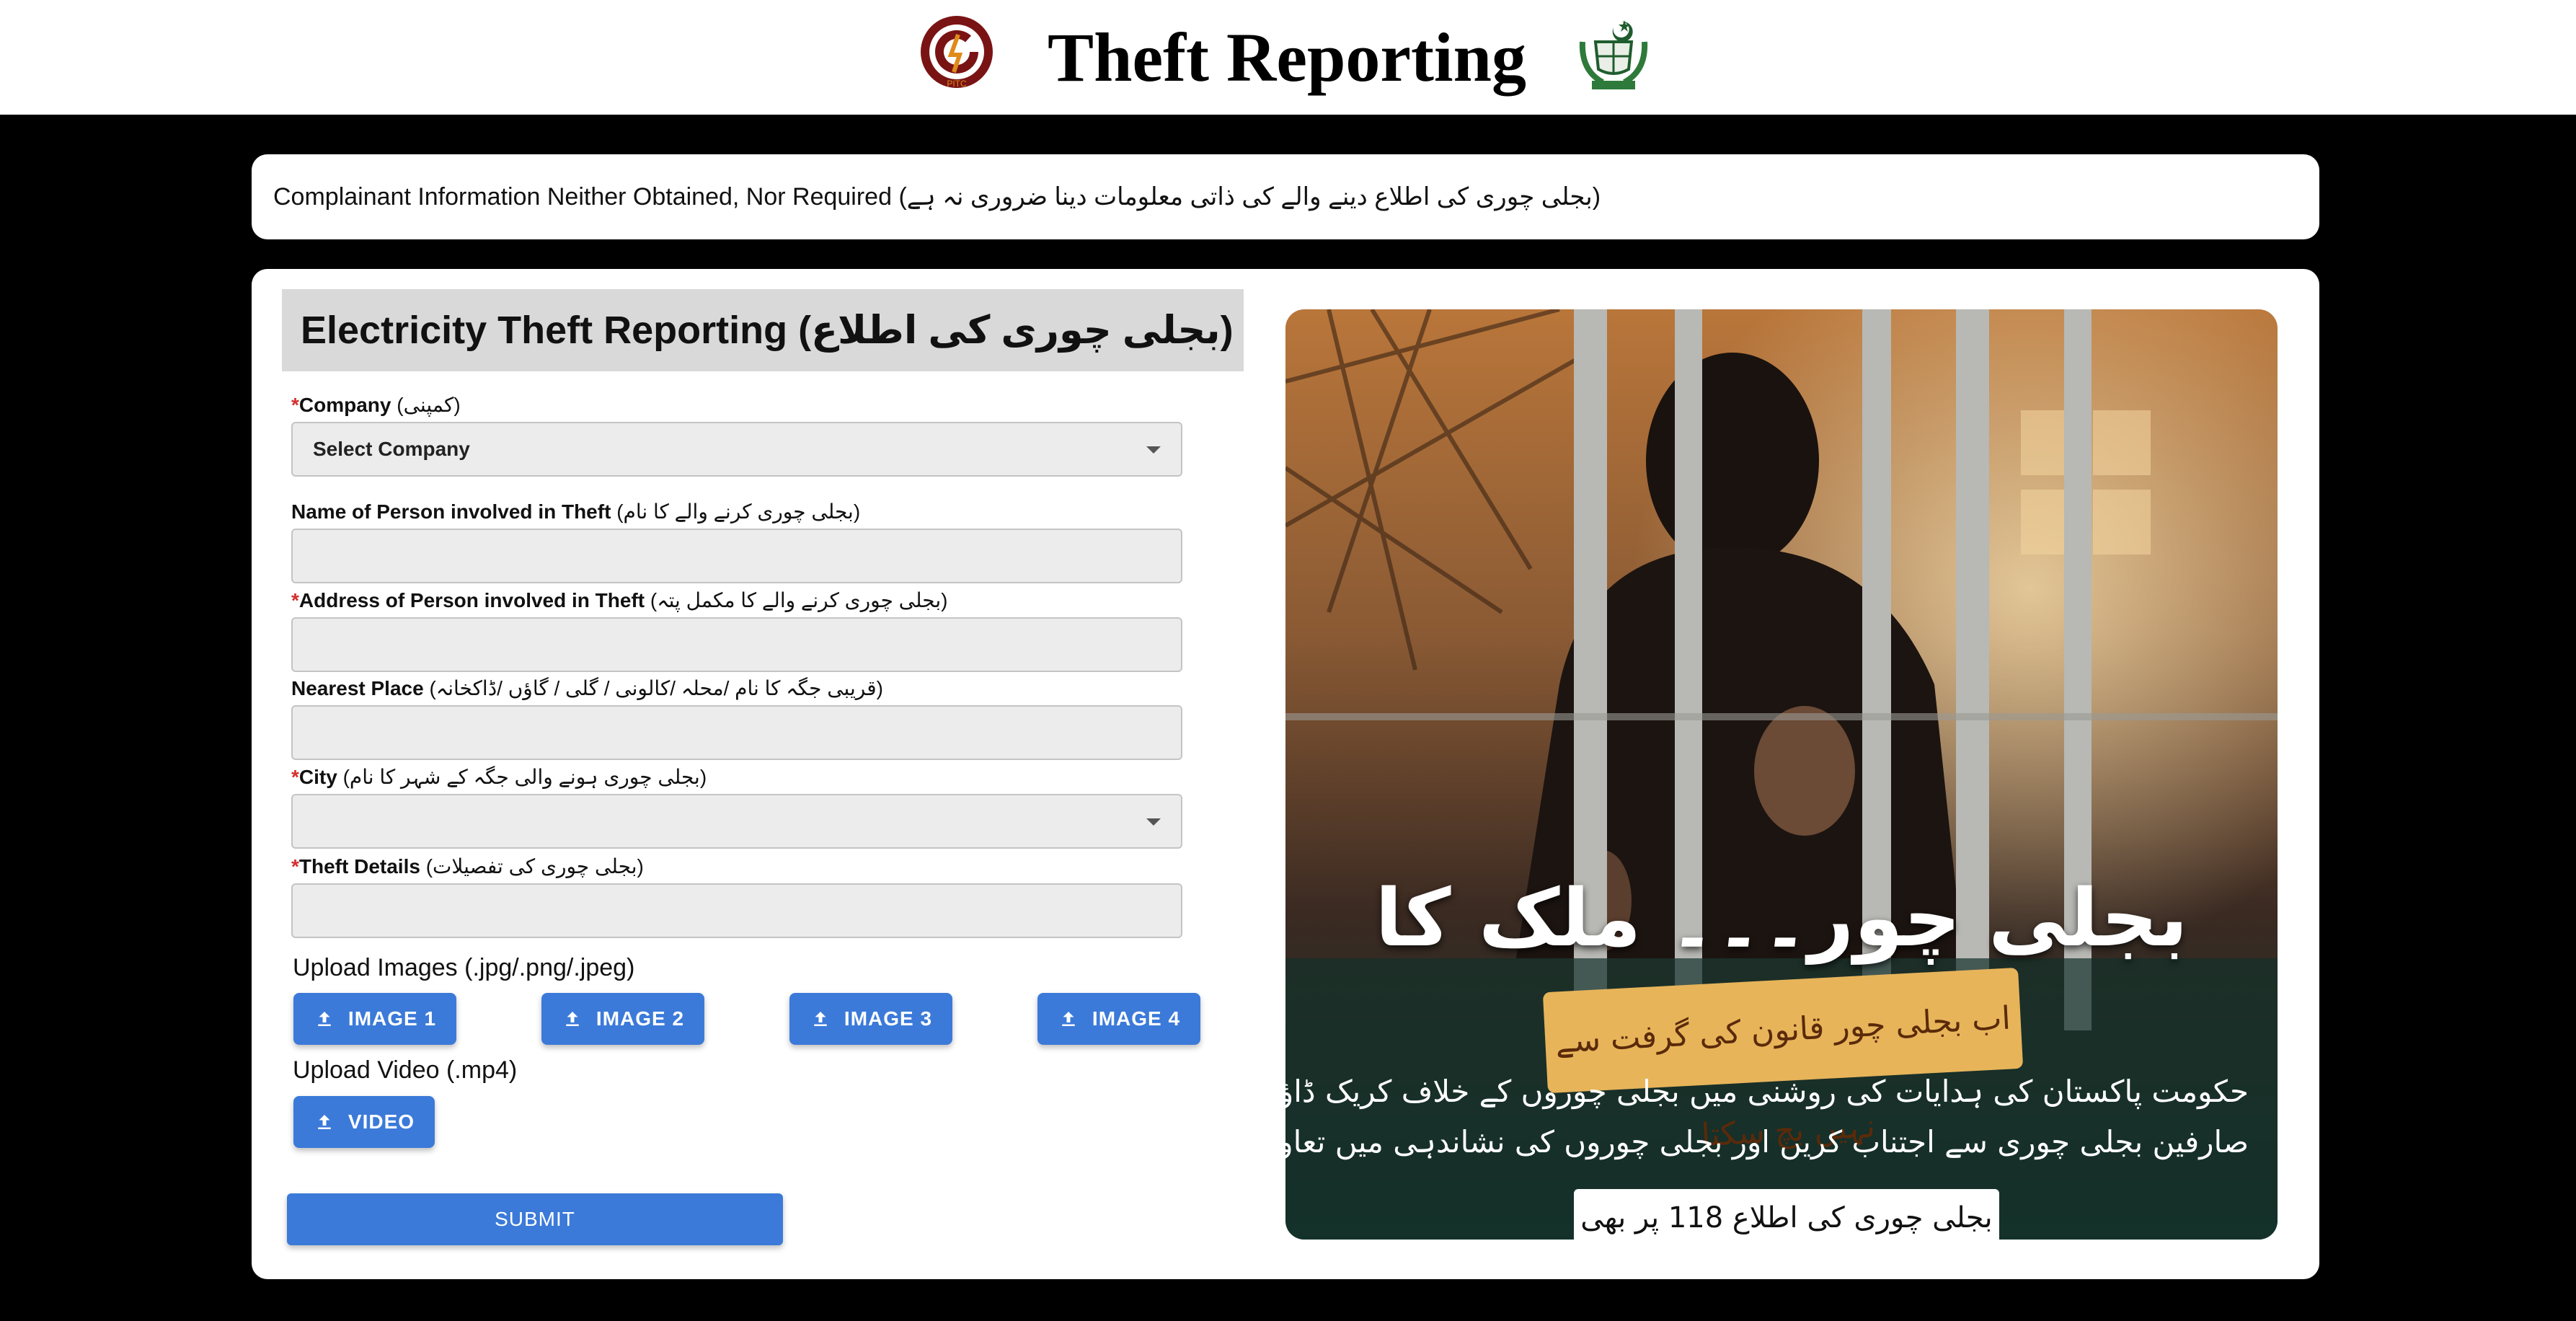 This screenshot has height=1321, width=2576. What do you see at coordinates (736, 821) in the screenshot?
I see `city-select` at bounding box center [736, 821].